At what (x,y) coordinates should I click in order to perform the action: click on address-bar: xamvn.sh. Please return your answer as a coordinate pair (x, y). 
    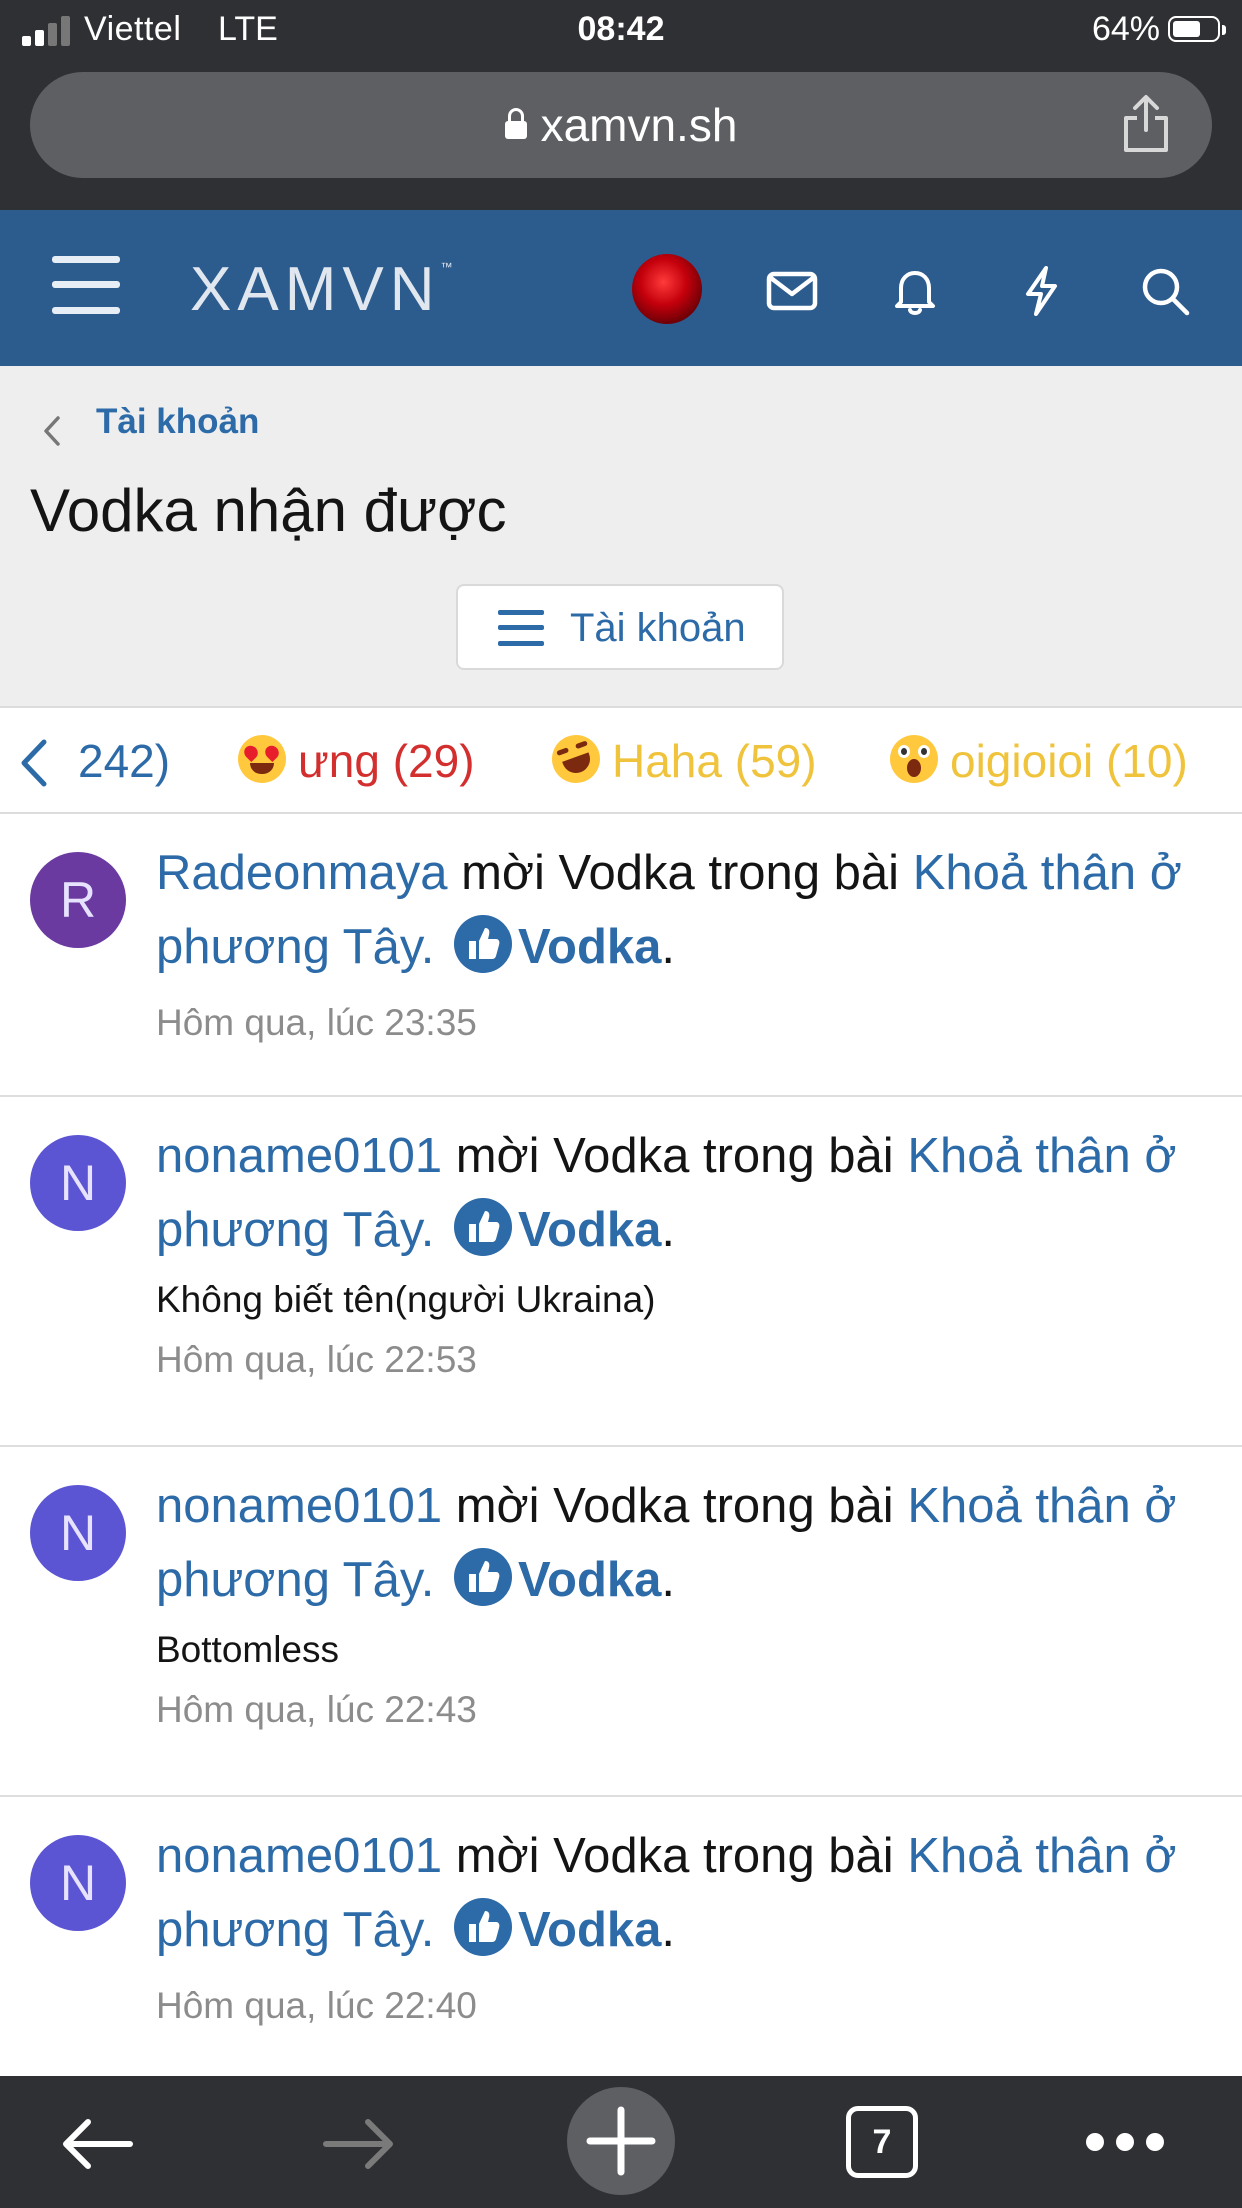
    Looking at the image, I should click on (621, 125).